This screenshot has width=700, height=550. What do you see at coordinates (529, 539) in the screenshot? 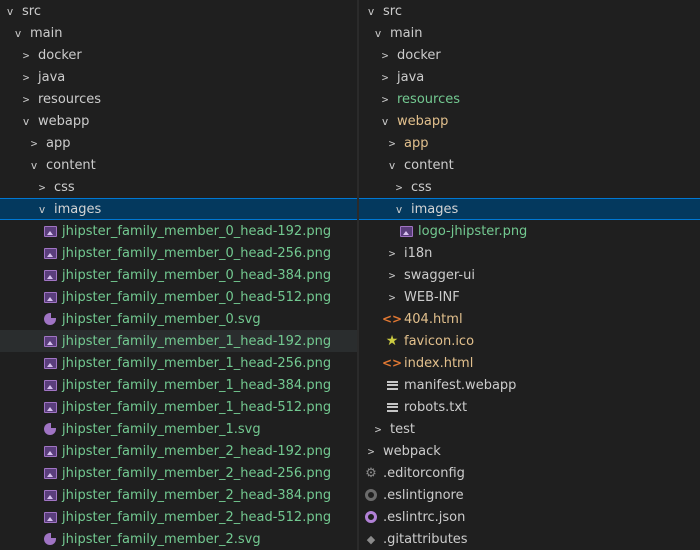
I see `tree-file-gitattributes: ◆ .gitattributes` at bounding box center [529, 539].